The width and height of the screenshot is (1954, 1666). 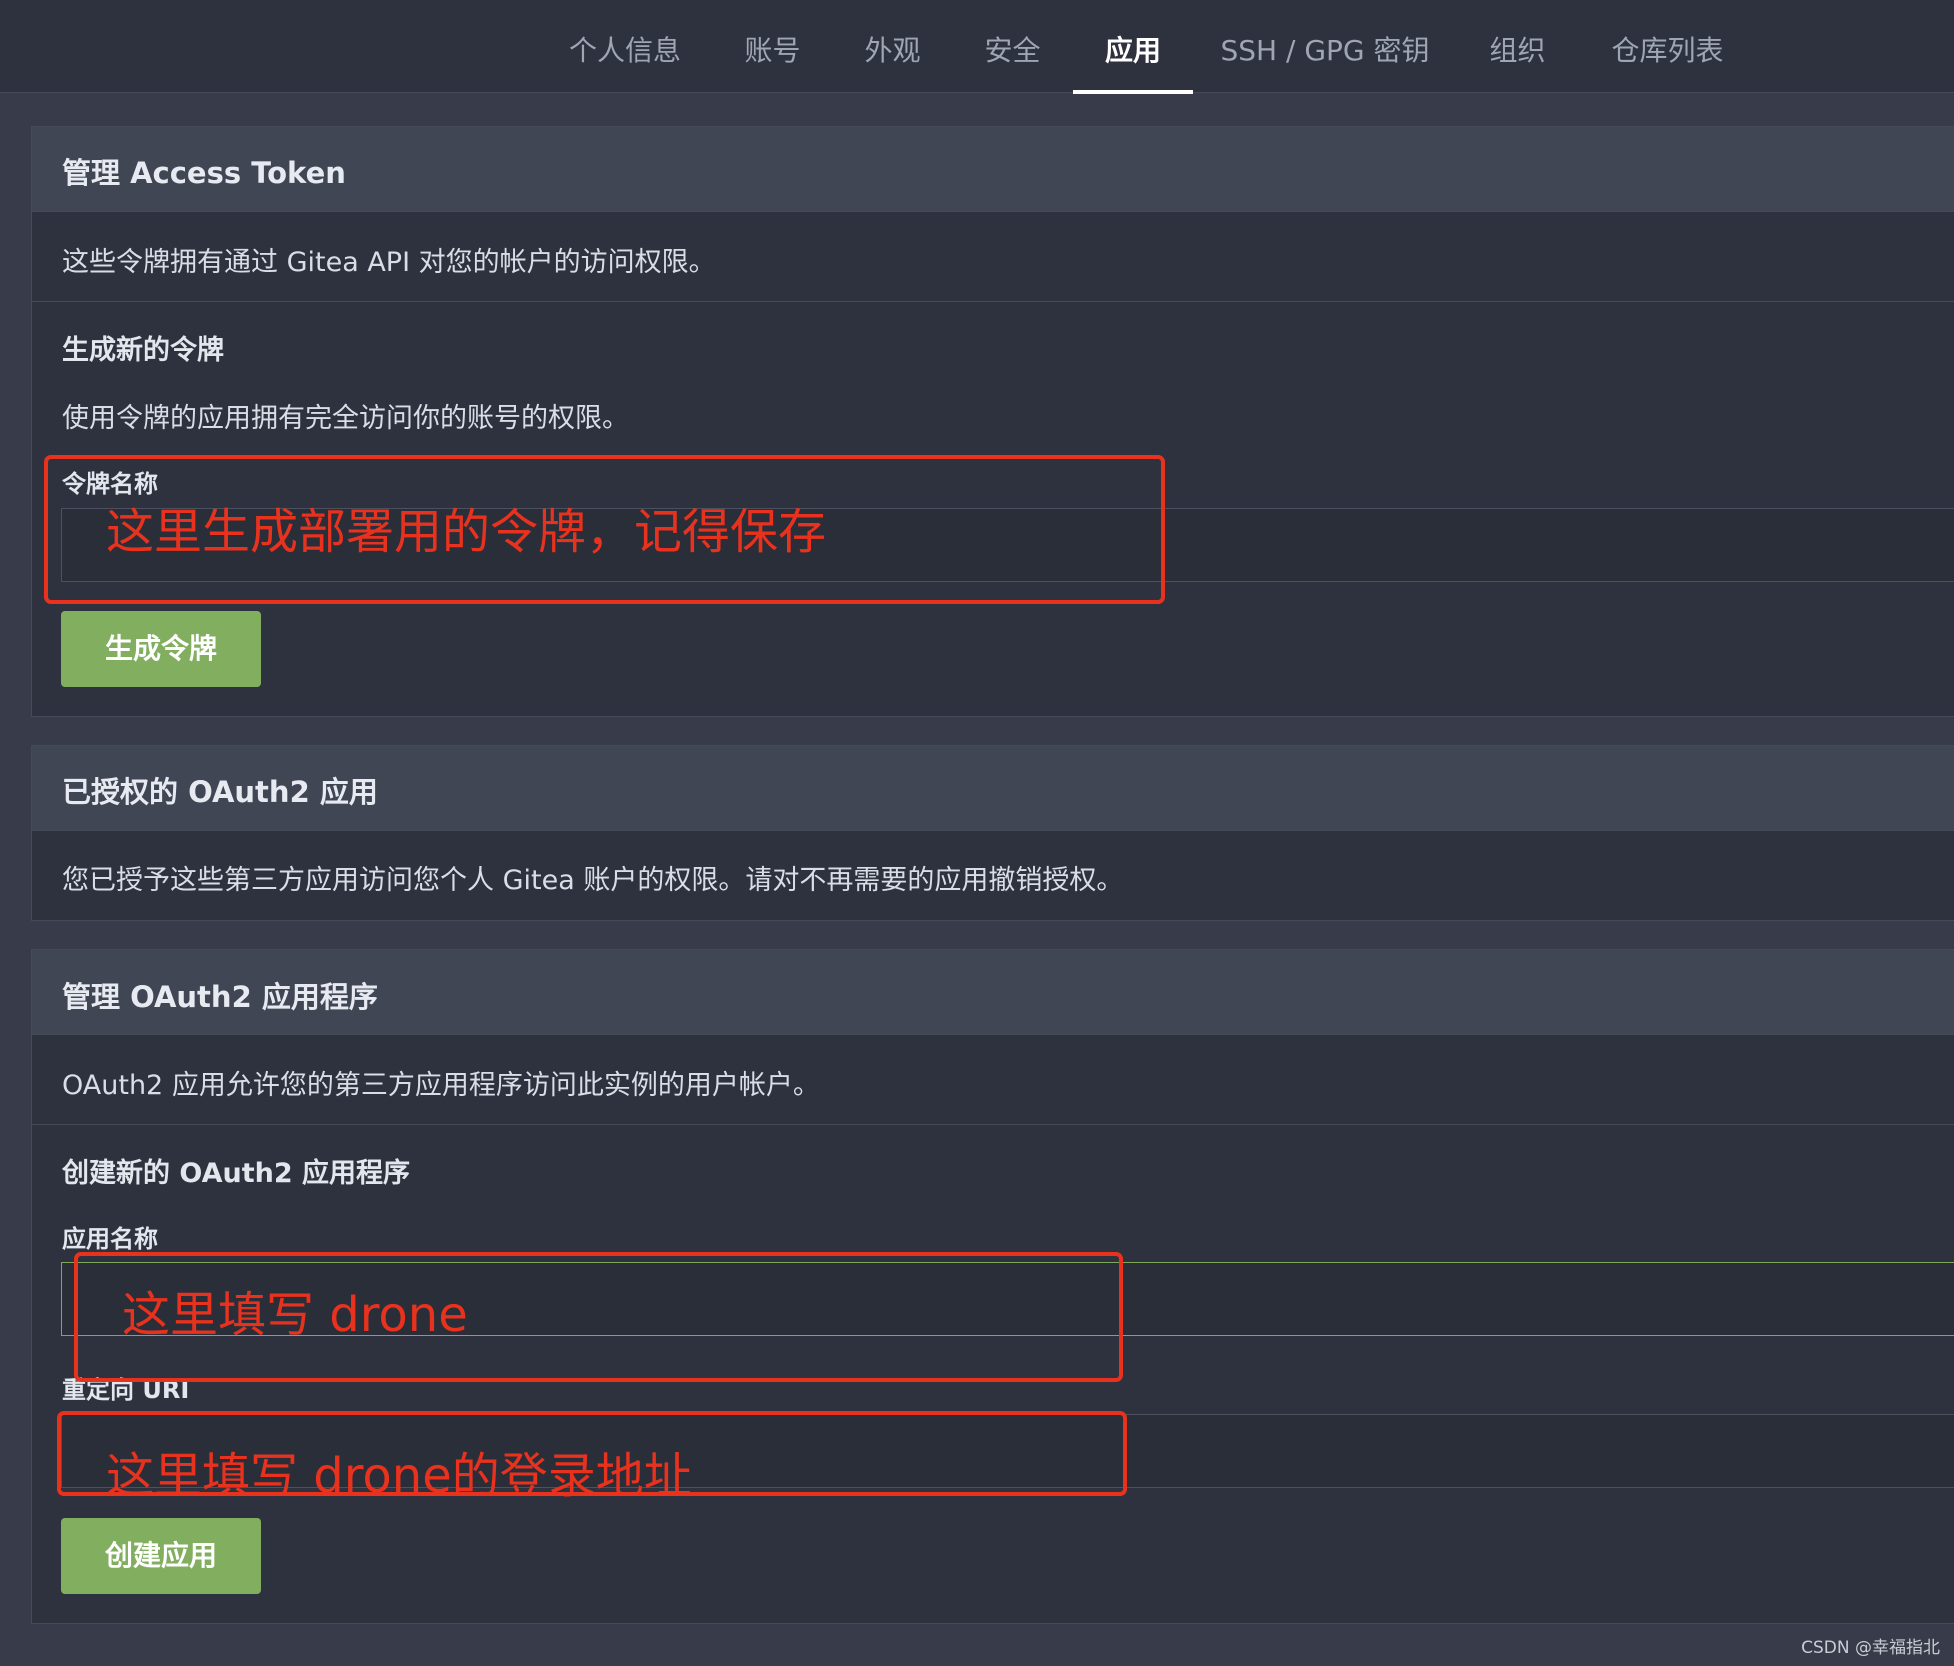 What do you see at coordinates (441, 1085) in the screenshot?
I see `manage-oauth-description: OAuth2 应用允许您的第三方应用程序访问此实例的用户帐户。` at bounding box center [441, 1085].